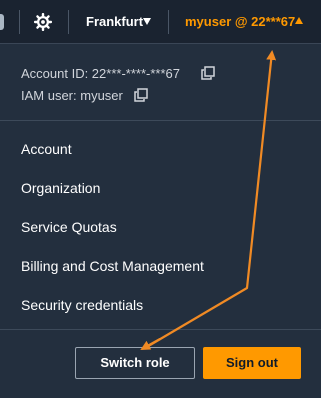 Image resolution: width=321 pixels, height=398 pixels. Describe the element at coordinates (252, 363) in the screenshot. I see `sign-out-button: Sign out` at that location.